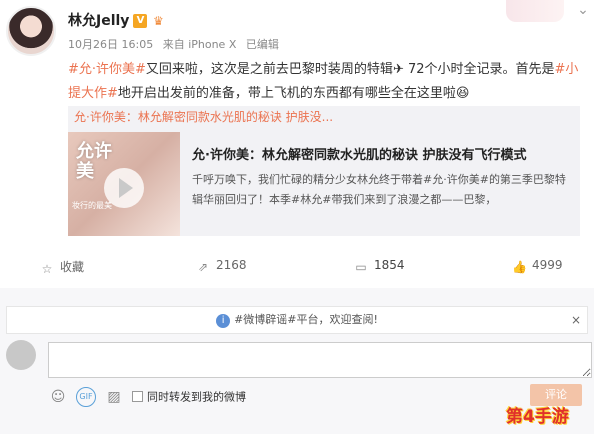 This screenshot has width=594, height=434. I want to click on favorite-label: 收藏, so click(72, 267).